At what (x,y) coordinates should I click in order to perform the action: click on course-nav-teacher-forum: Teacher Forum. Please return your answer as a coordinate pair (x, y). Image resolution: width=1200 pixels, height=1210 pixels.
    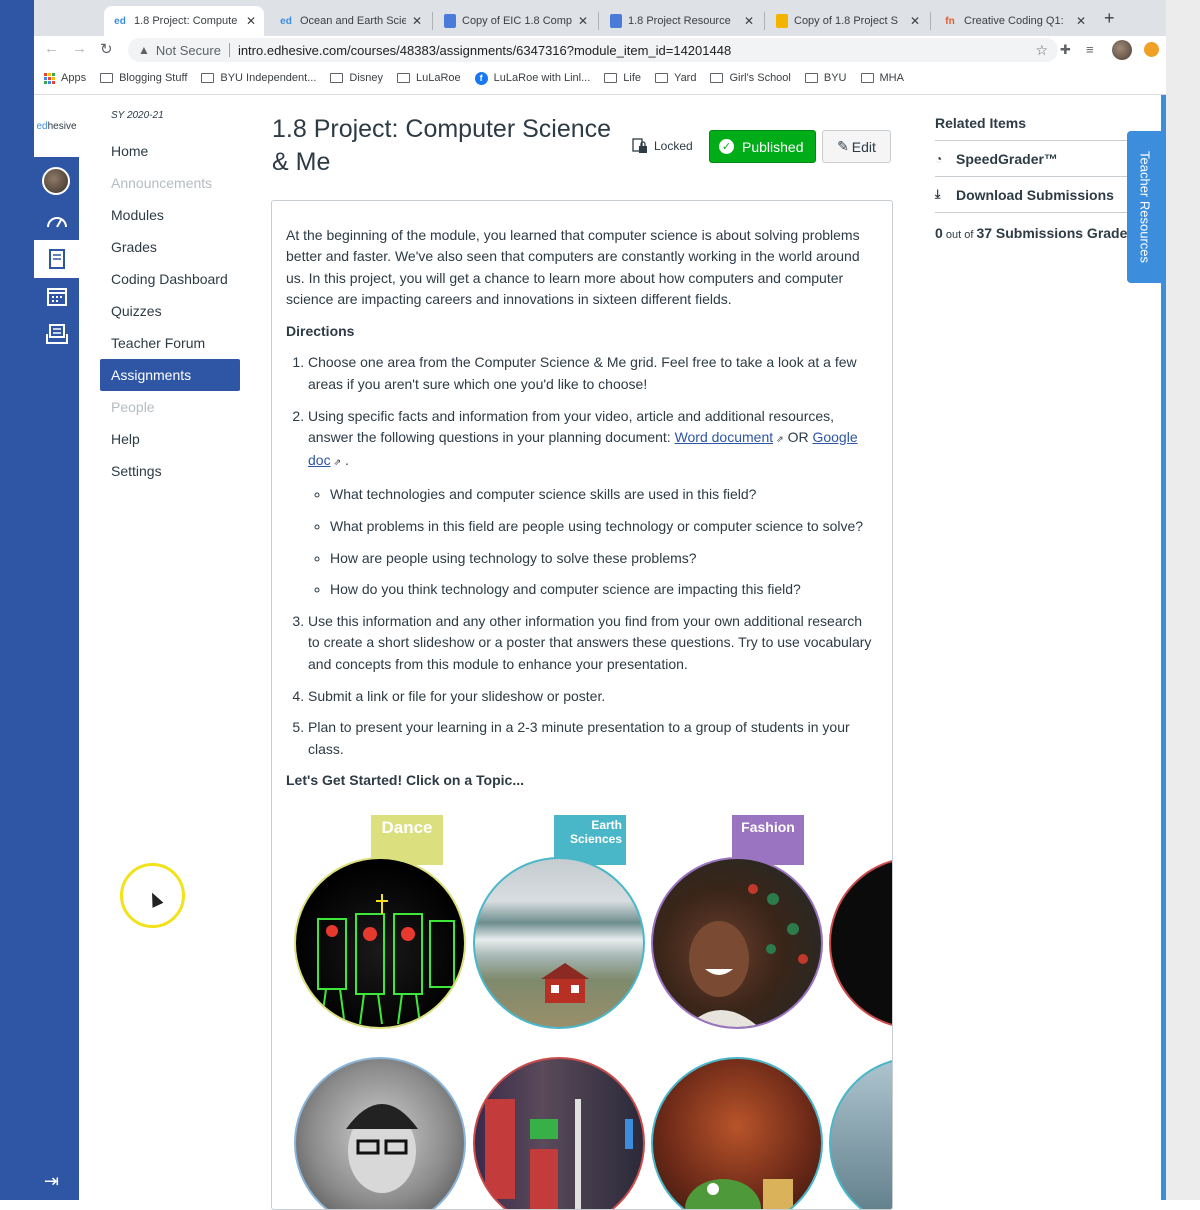
    Looking at the image, I should click on (170, 343).